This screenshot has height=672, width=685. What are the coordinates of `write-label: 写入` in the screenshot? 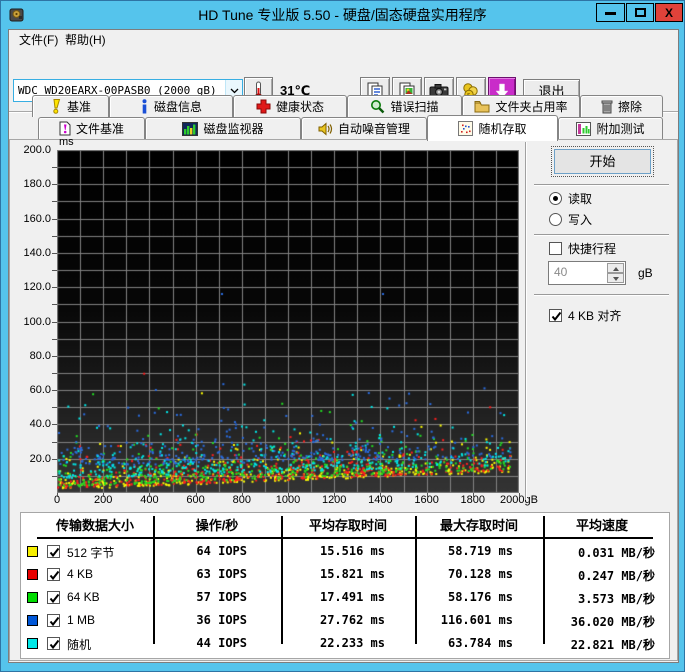 It's located at (580, 220).